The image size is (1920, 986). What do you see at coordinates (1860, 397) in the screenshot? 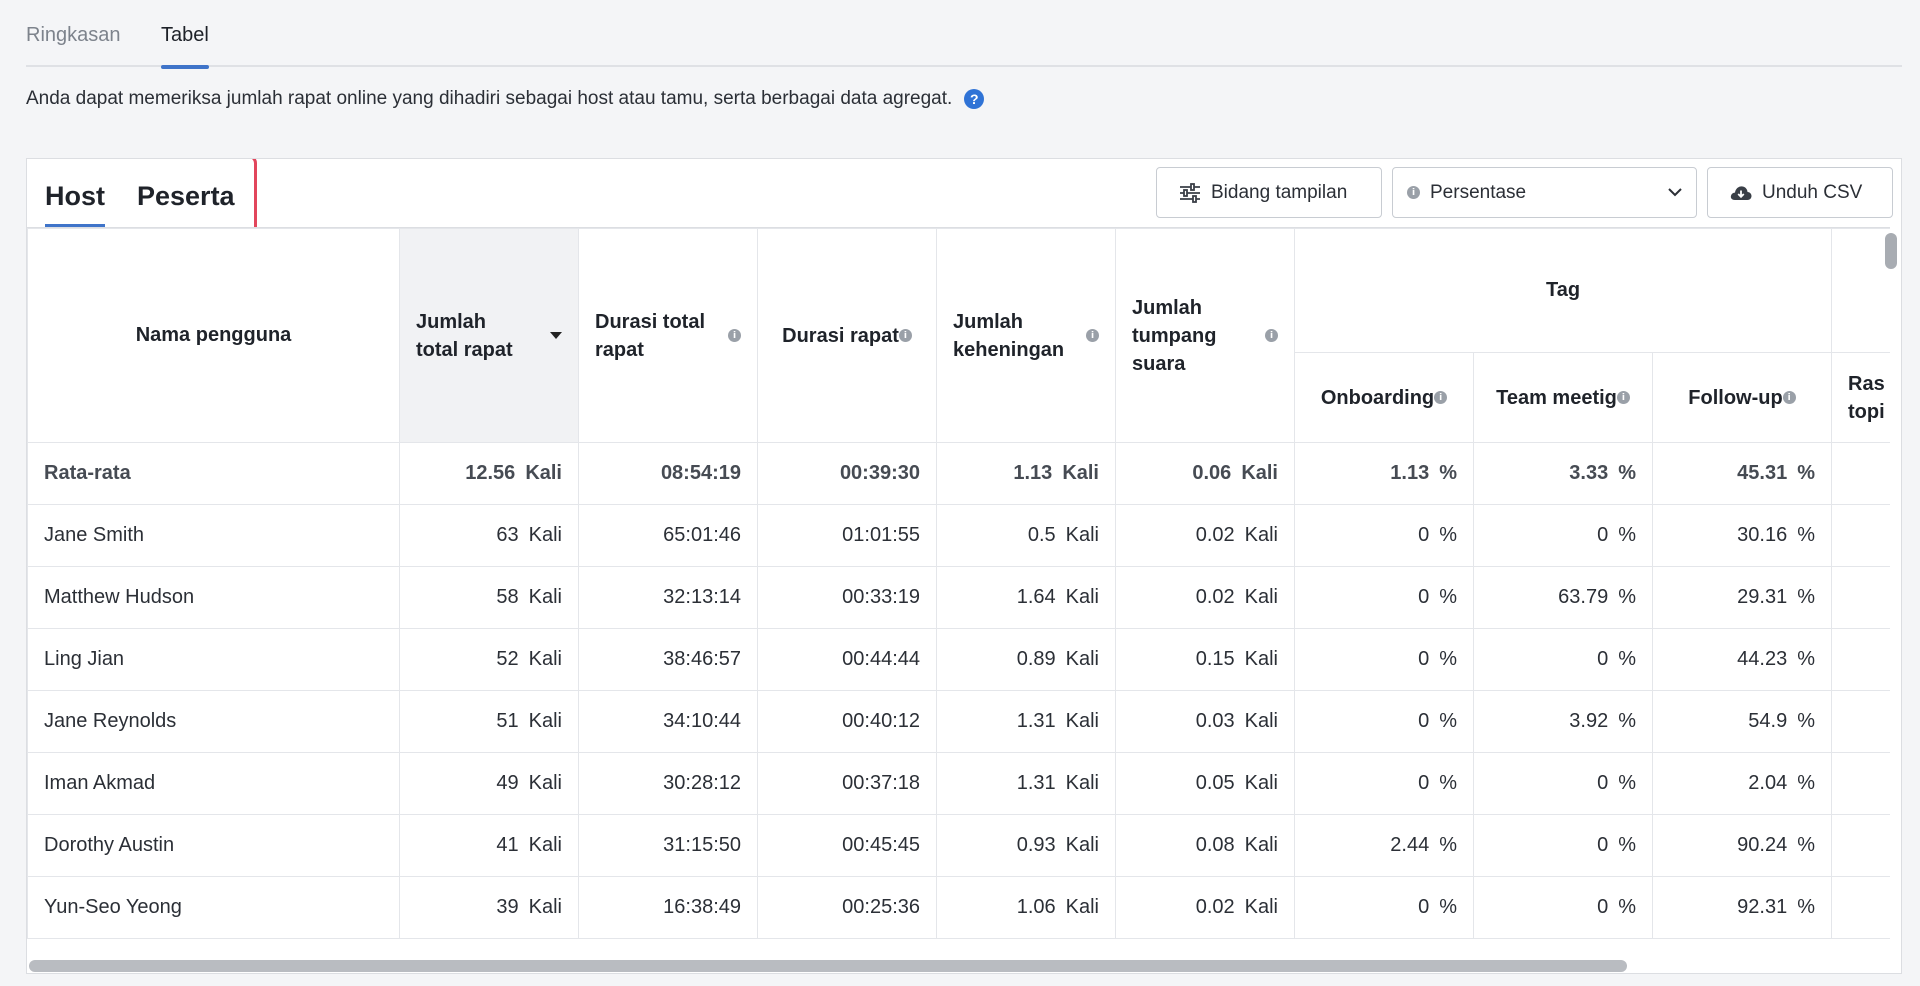
I see `header-cut-off: Ras topi` at bounding box center [1860, 397].